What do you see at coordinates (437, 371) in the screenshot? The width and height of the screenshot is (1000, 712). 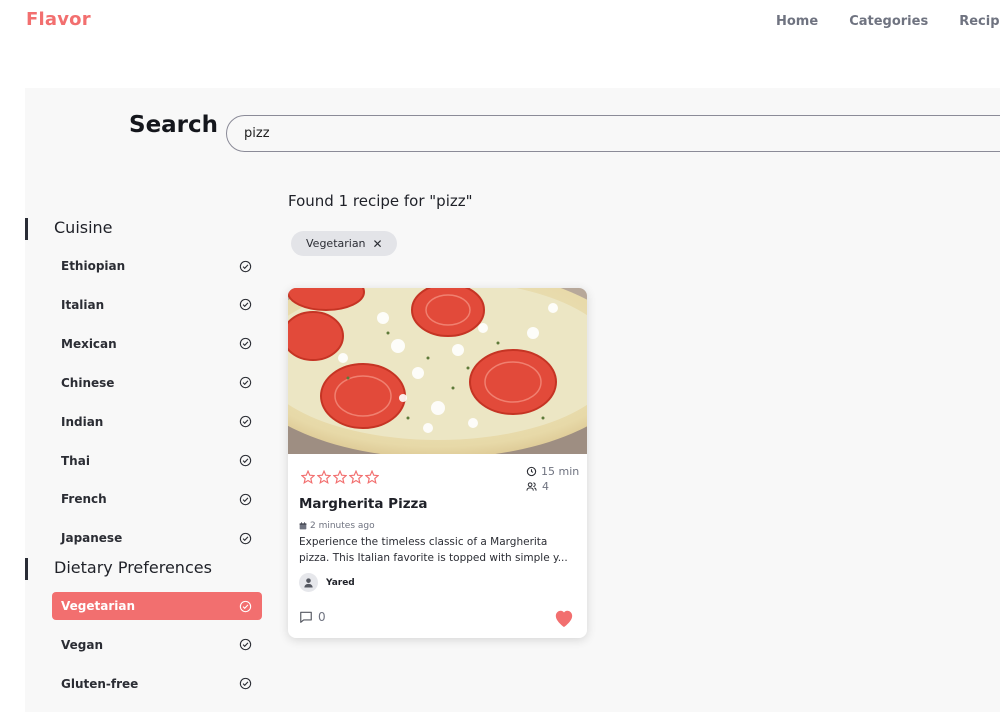 I see `pizza-image` at bounding box center [437, 371].